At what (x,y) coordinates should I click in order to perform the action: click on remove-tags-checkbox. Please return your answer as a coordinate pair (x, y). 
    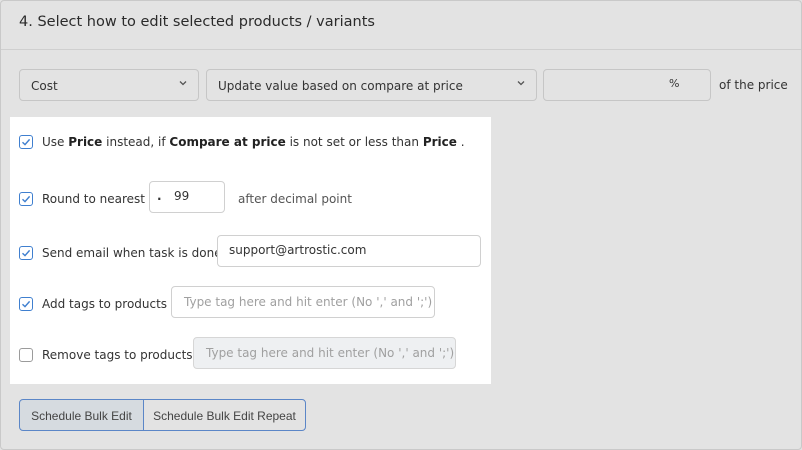
    Looking at the image, I should click on (26, 355).